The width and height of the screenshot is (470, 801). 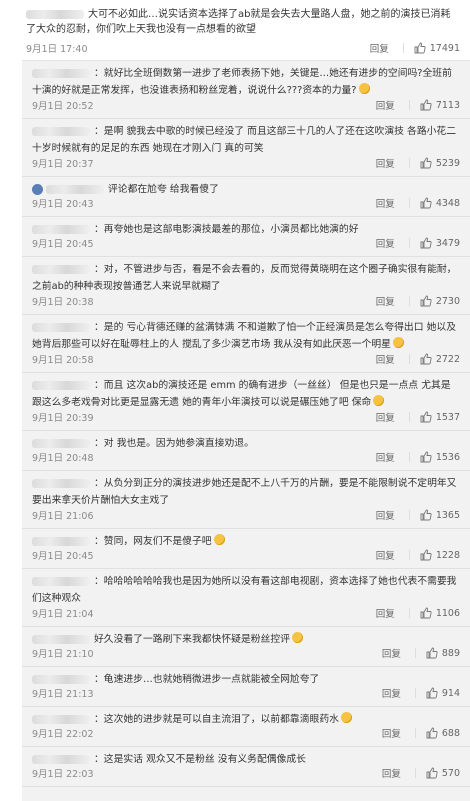 I want to click on reply-item: 评论都在尬夸 给我看傻了 9月1日 20:43 回复 4348, so click(x=246, y=197).